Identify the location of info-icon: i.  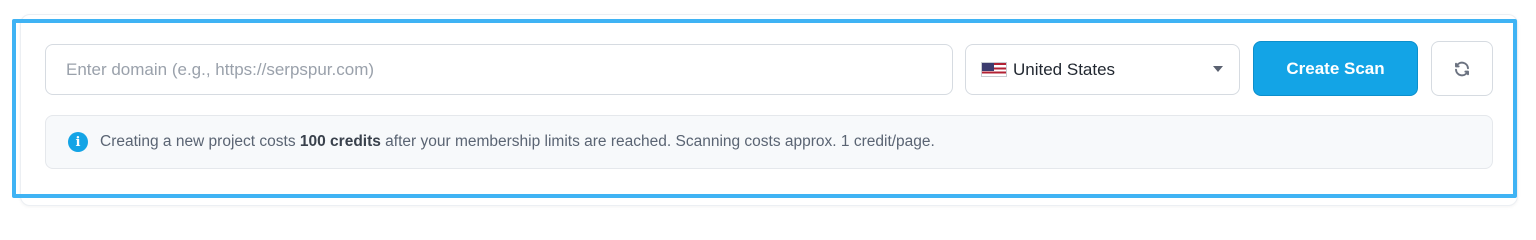
(78, 142).